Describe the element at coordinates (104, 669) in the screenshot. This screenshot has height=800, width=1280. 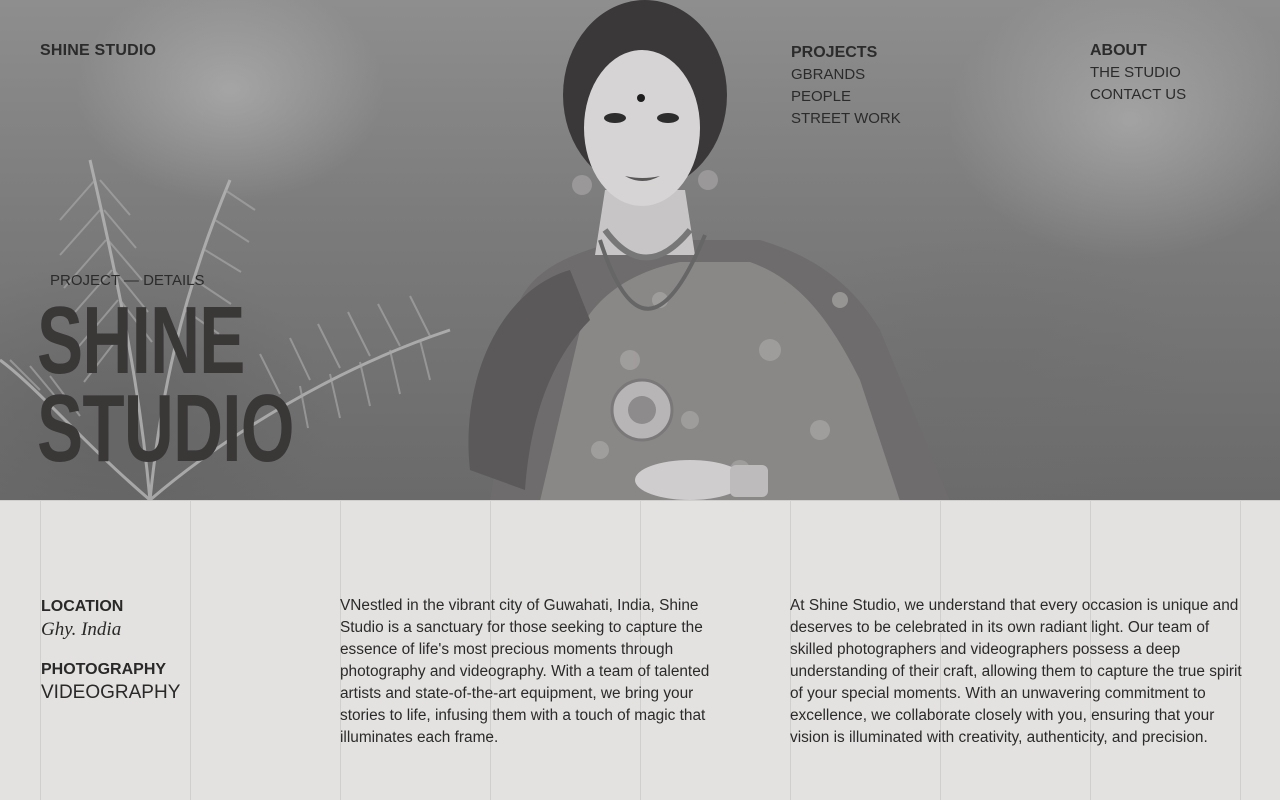
I see `service-label: PHOTOGRAPHY` at that location.